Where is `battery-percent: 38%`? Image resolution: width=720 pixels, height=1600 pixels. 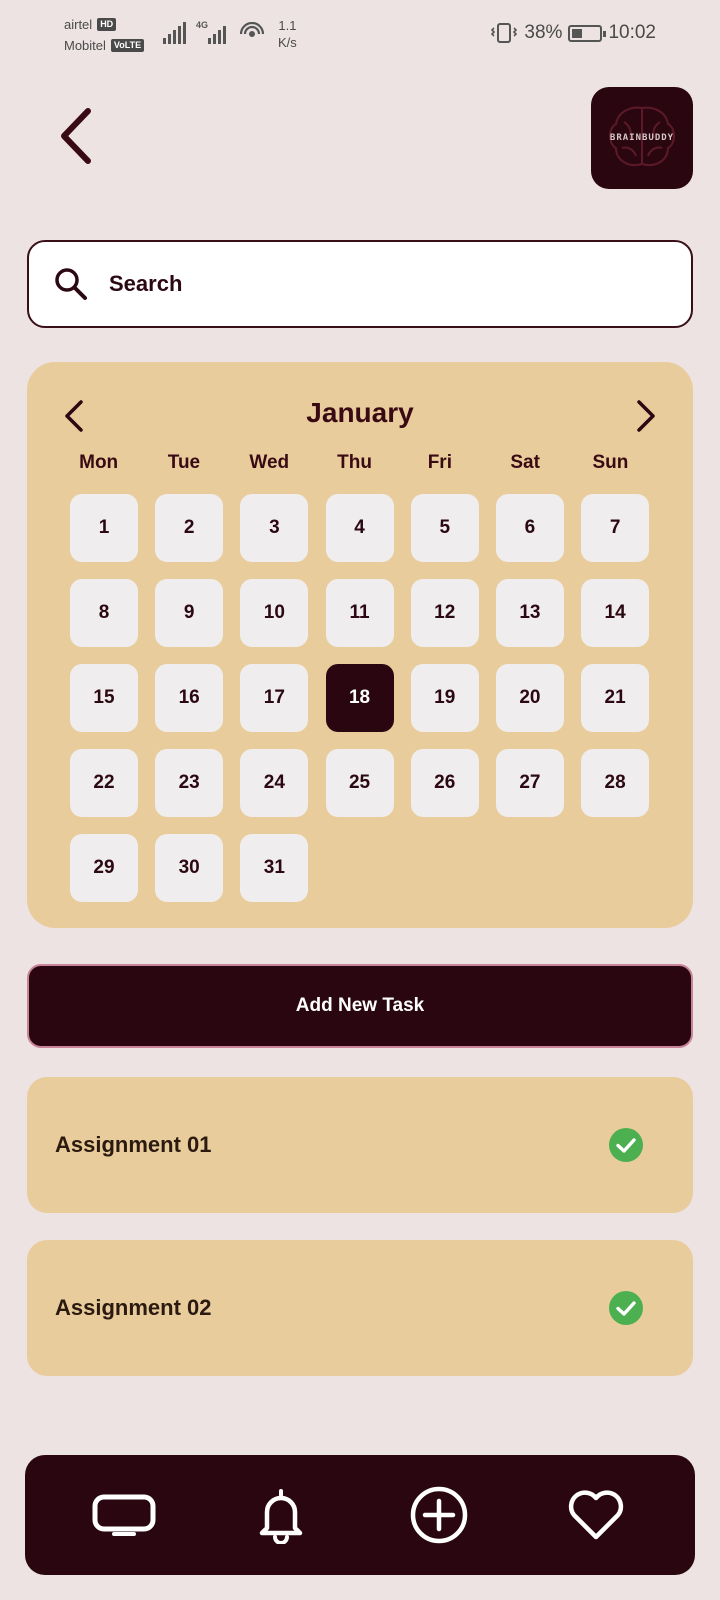 battery-percent: 38% is located at coordinates (543, 32).